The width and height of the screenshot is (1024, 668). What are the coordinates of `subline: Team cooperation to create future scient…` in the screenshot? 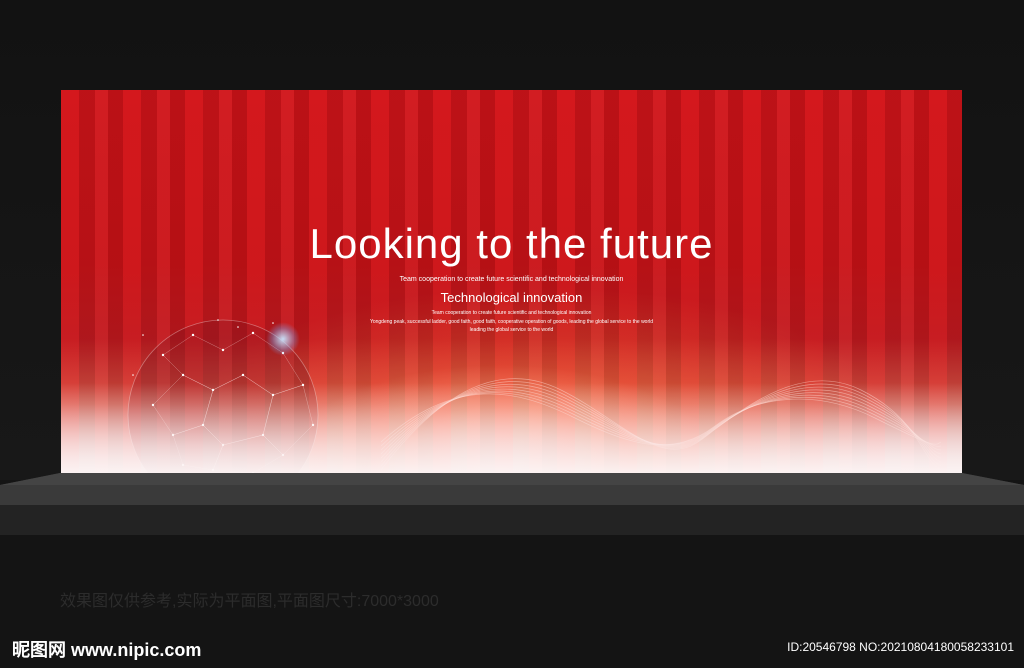 It's located at (511, 279).